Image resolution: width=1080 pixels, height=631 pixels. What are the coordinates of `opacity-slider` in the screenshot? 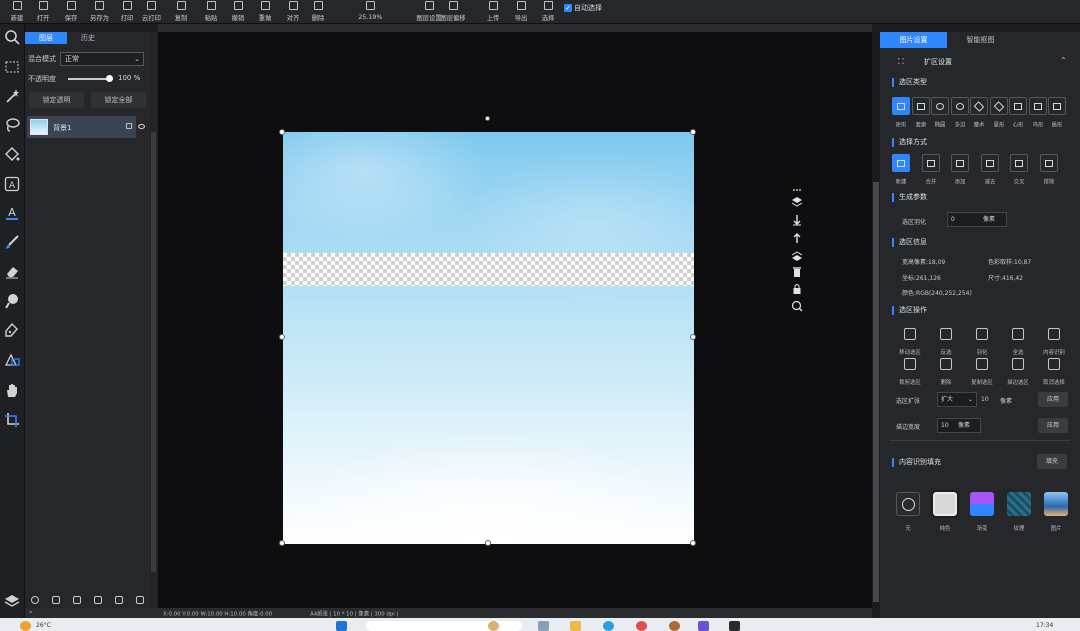 It's located at (88, 79).